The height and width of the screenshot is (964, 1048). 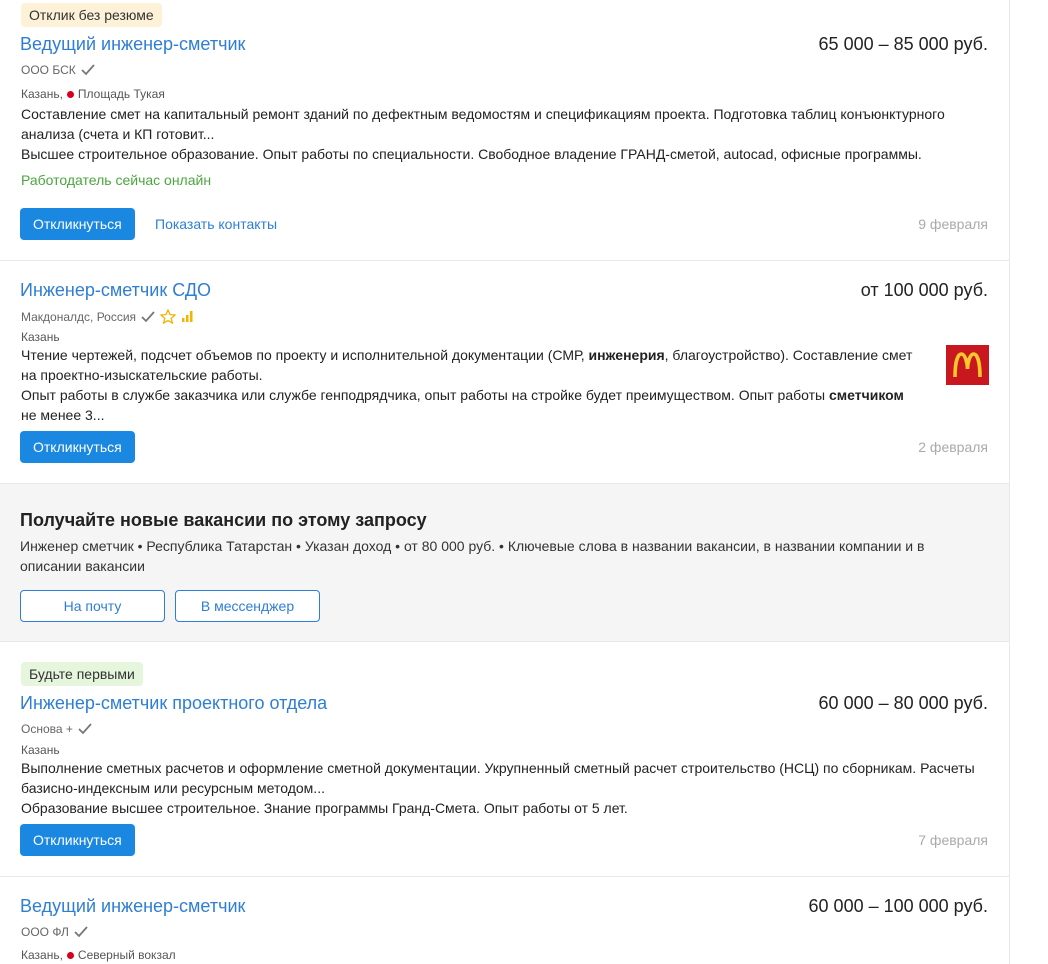 What do you see at coordinates (168, 316) in the screenshot?
I see `trusted-employer-star-icon` at bounding box center [168, 316].